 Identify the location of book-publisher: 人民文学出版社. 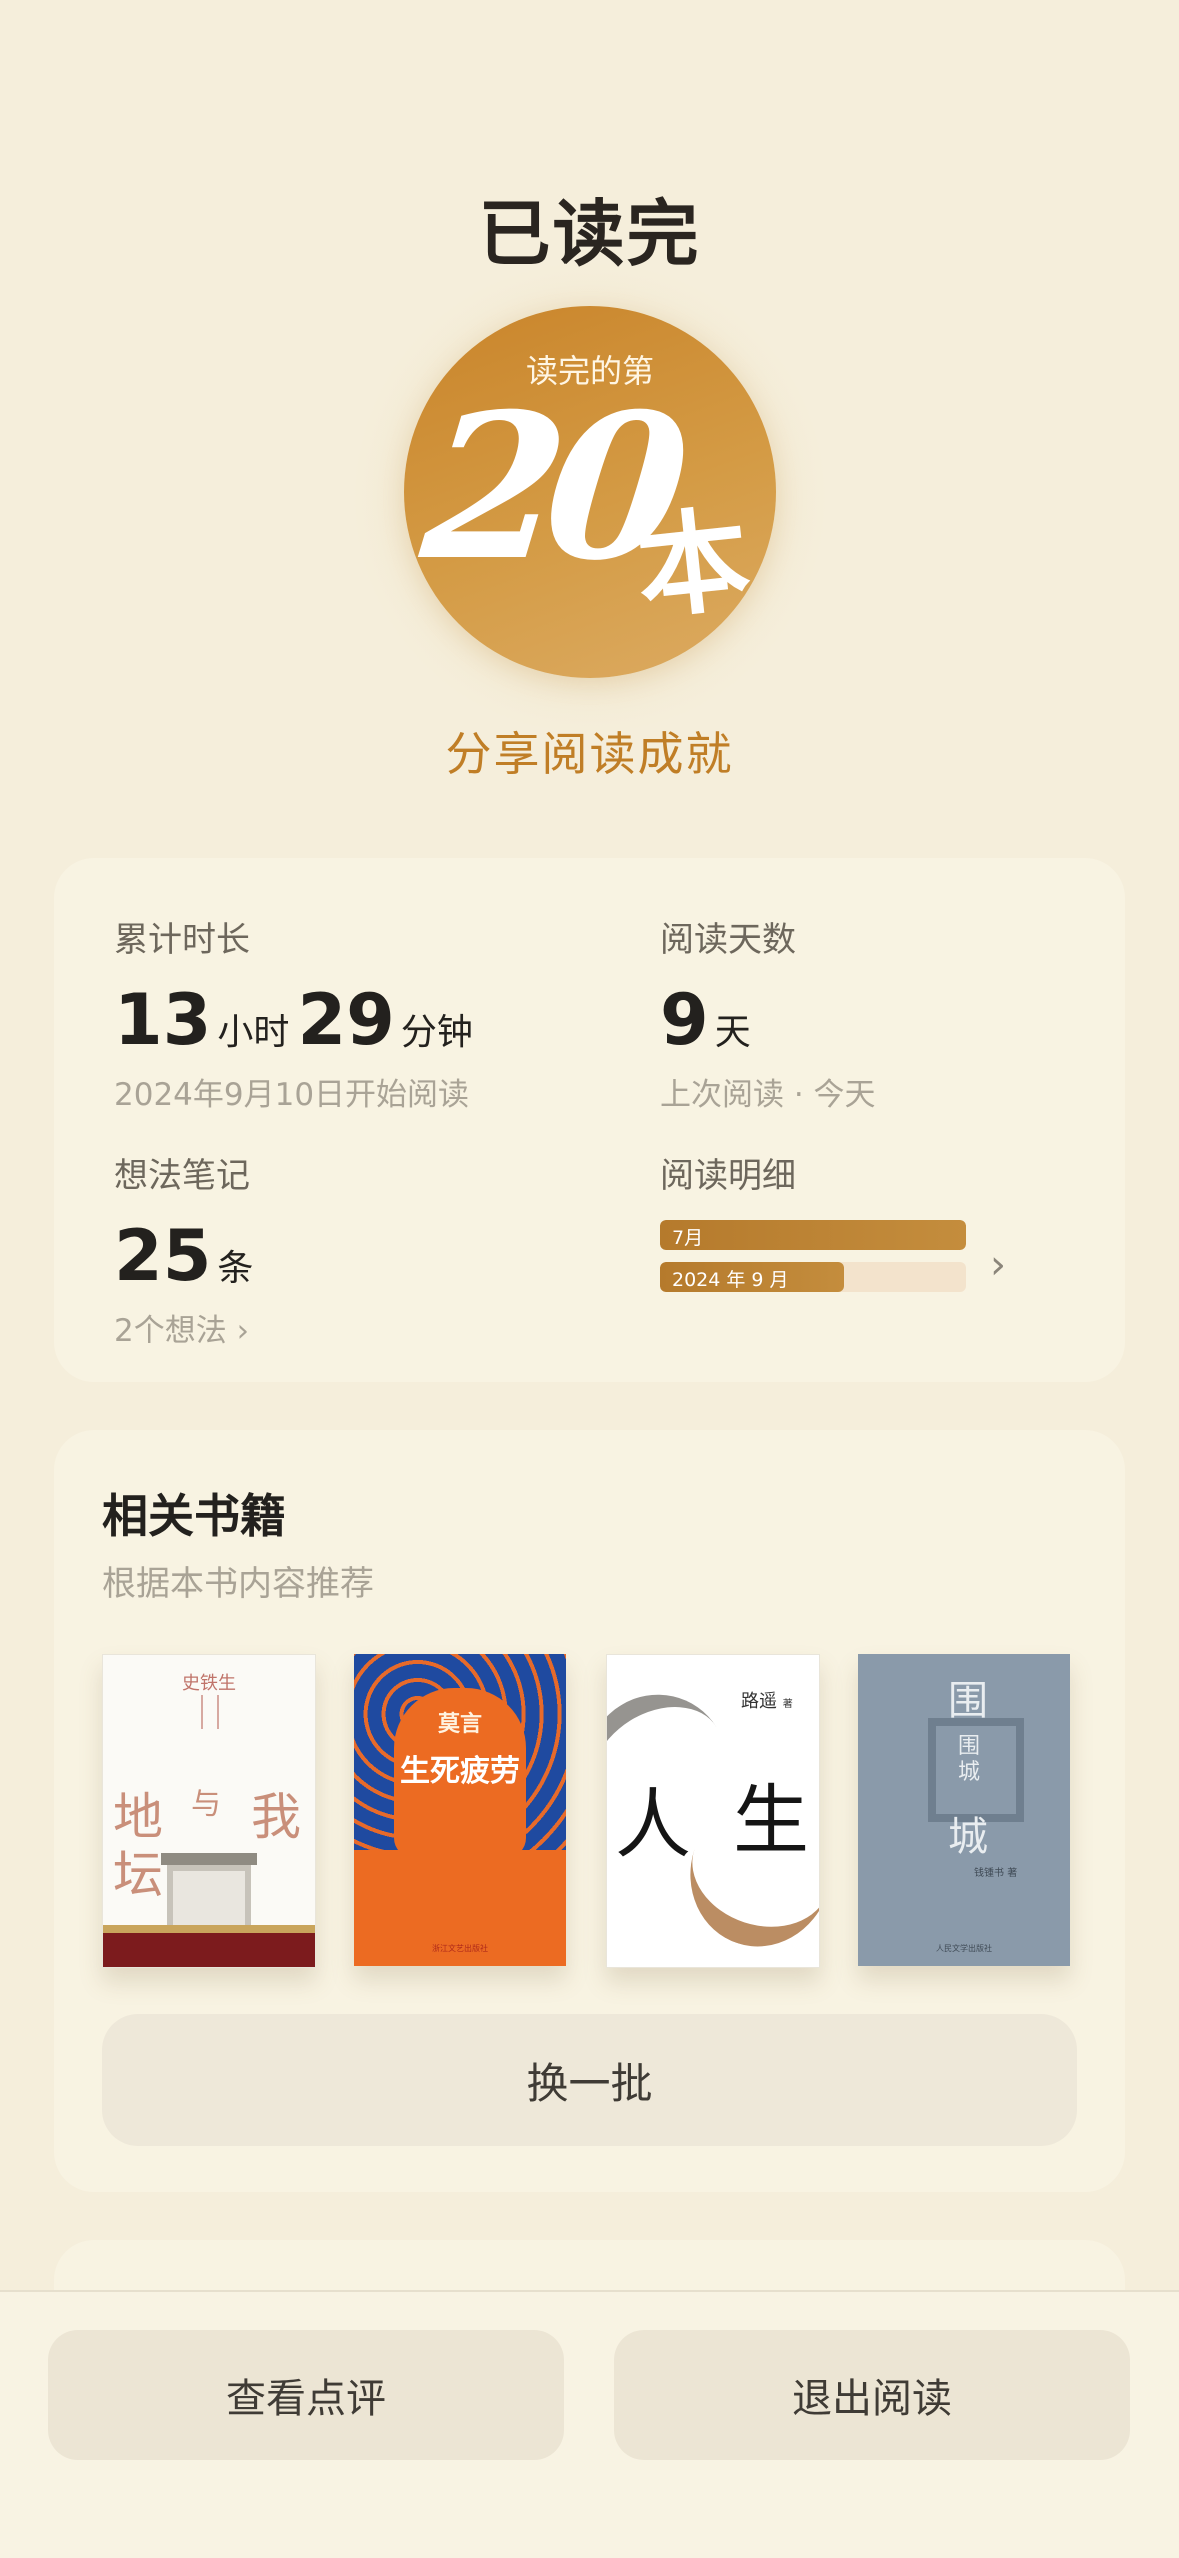
(964, 1948).